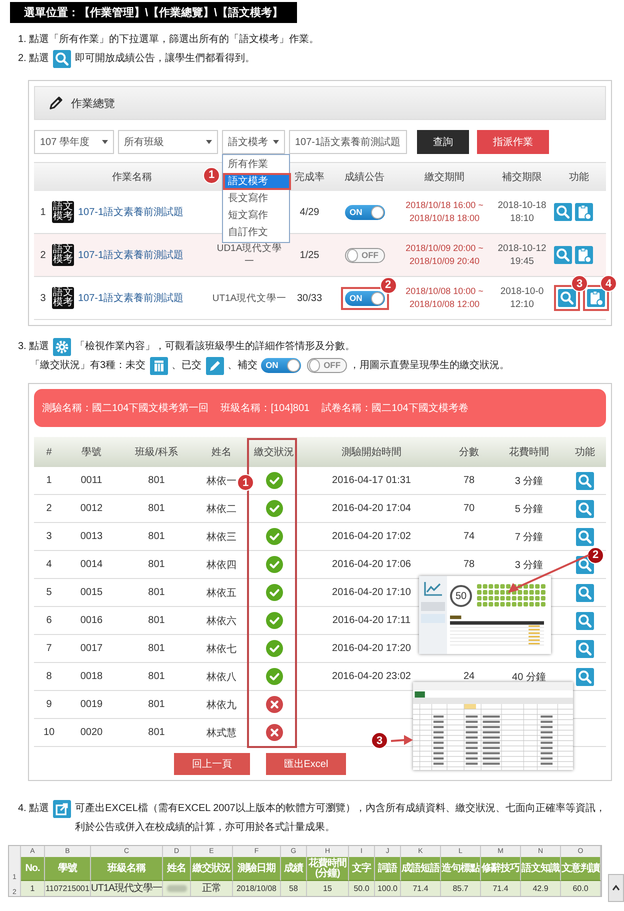  I want to click on table-cell: 8, so click(49, 676).